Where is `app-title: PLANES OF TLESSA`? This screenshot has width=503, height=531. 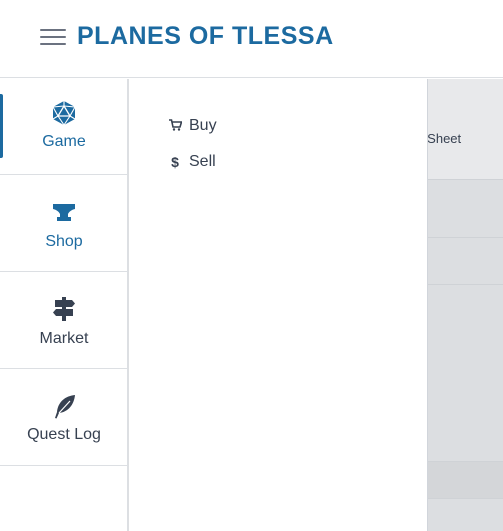
app-title: PLANES OF TLESSA is located at coordinates (205, 36).